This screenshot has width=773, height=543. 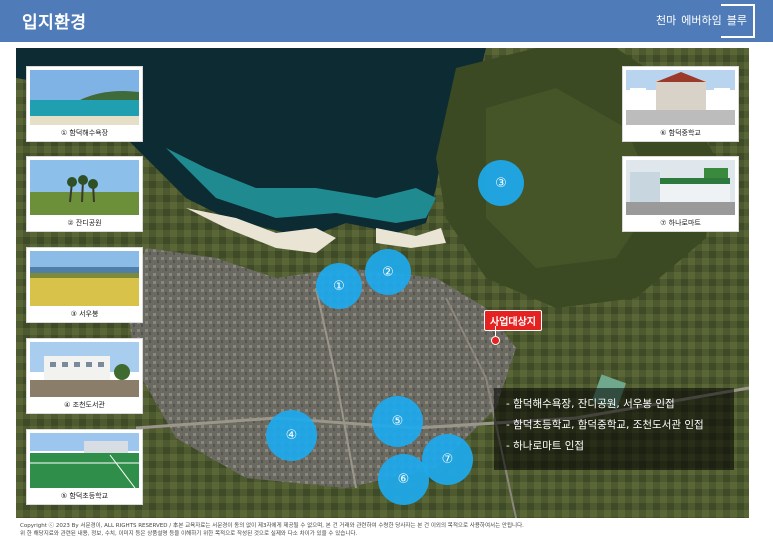 What do you see at coordinates (84, 405) in the screenshot?
I see `thumbnail-caption: ④ 조천도서관` at bounding box center [84, 405].